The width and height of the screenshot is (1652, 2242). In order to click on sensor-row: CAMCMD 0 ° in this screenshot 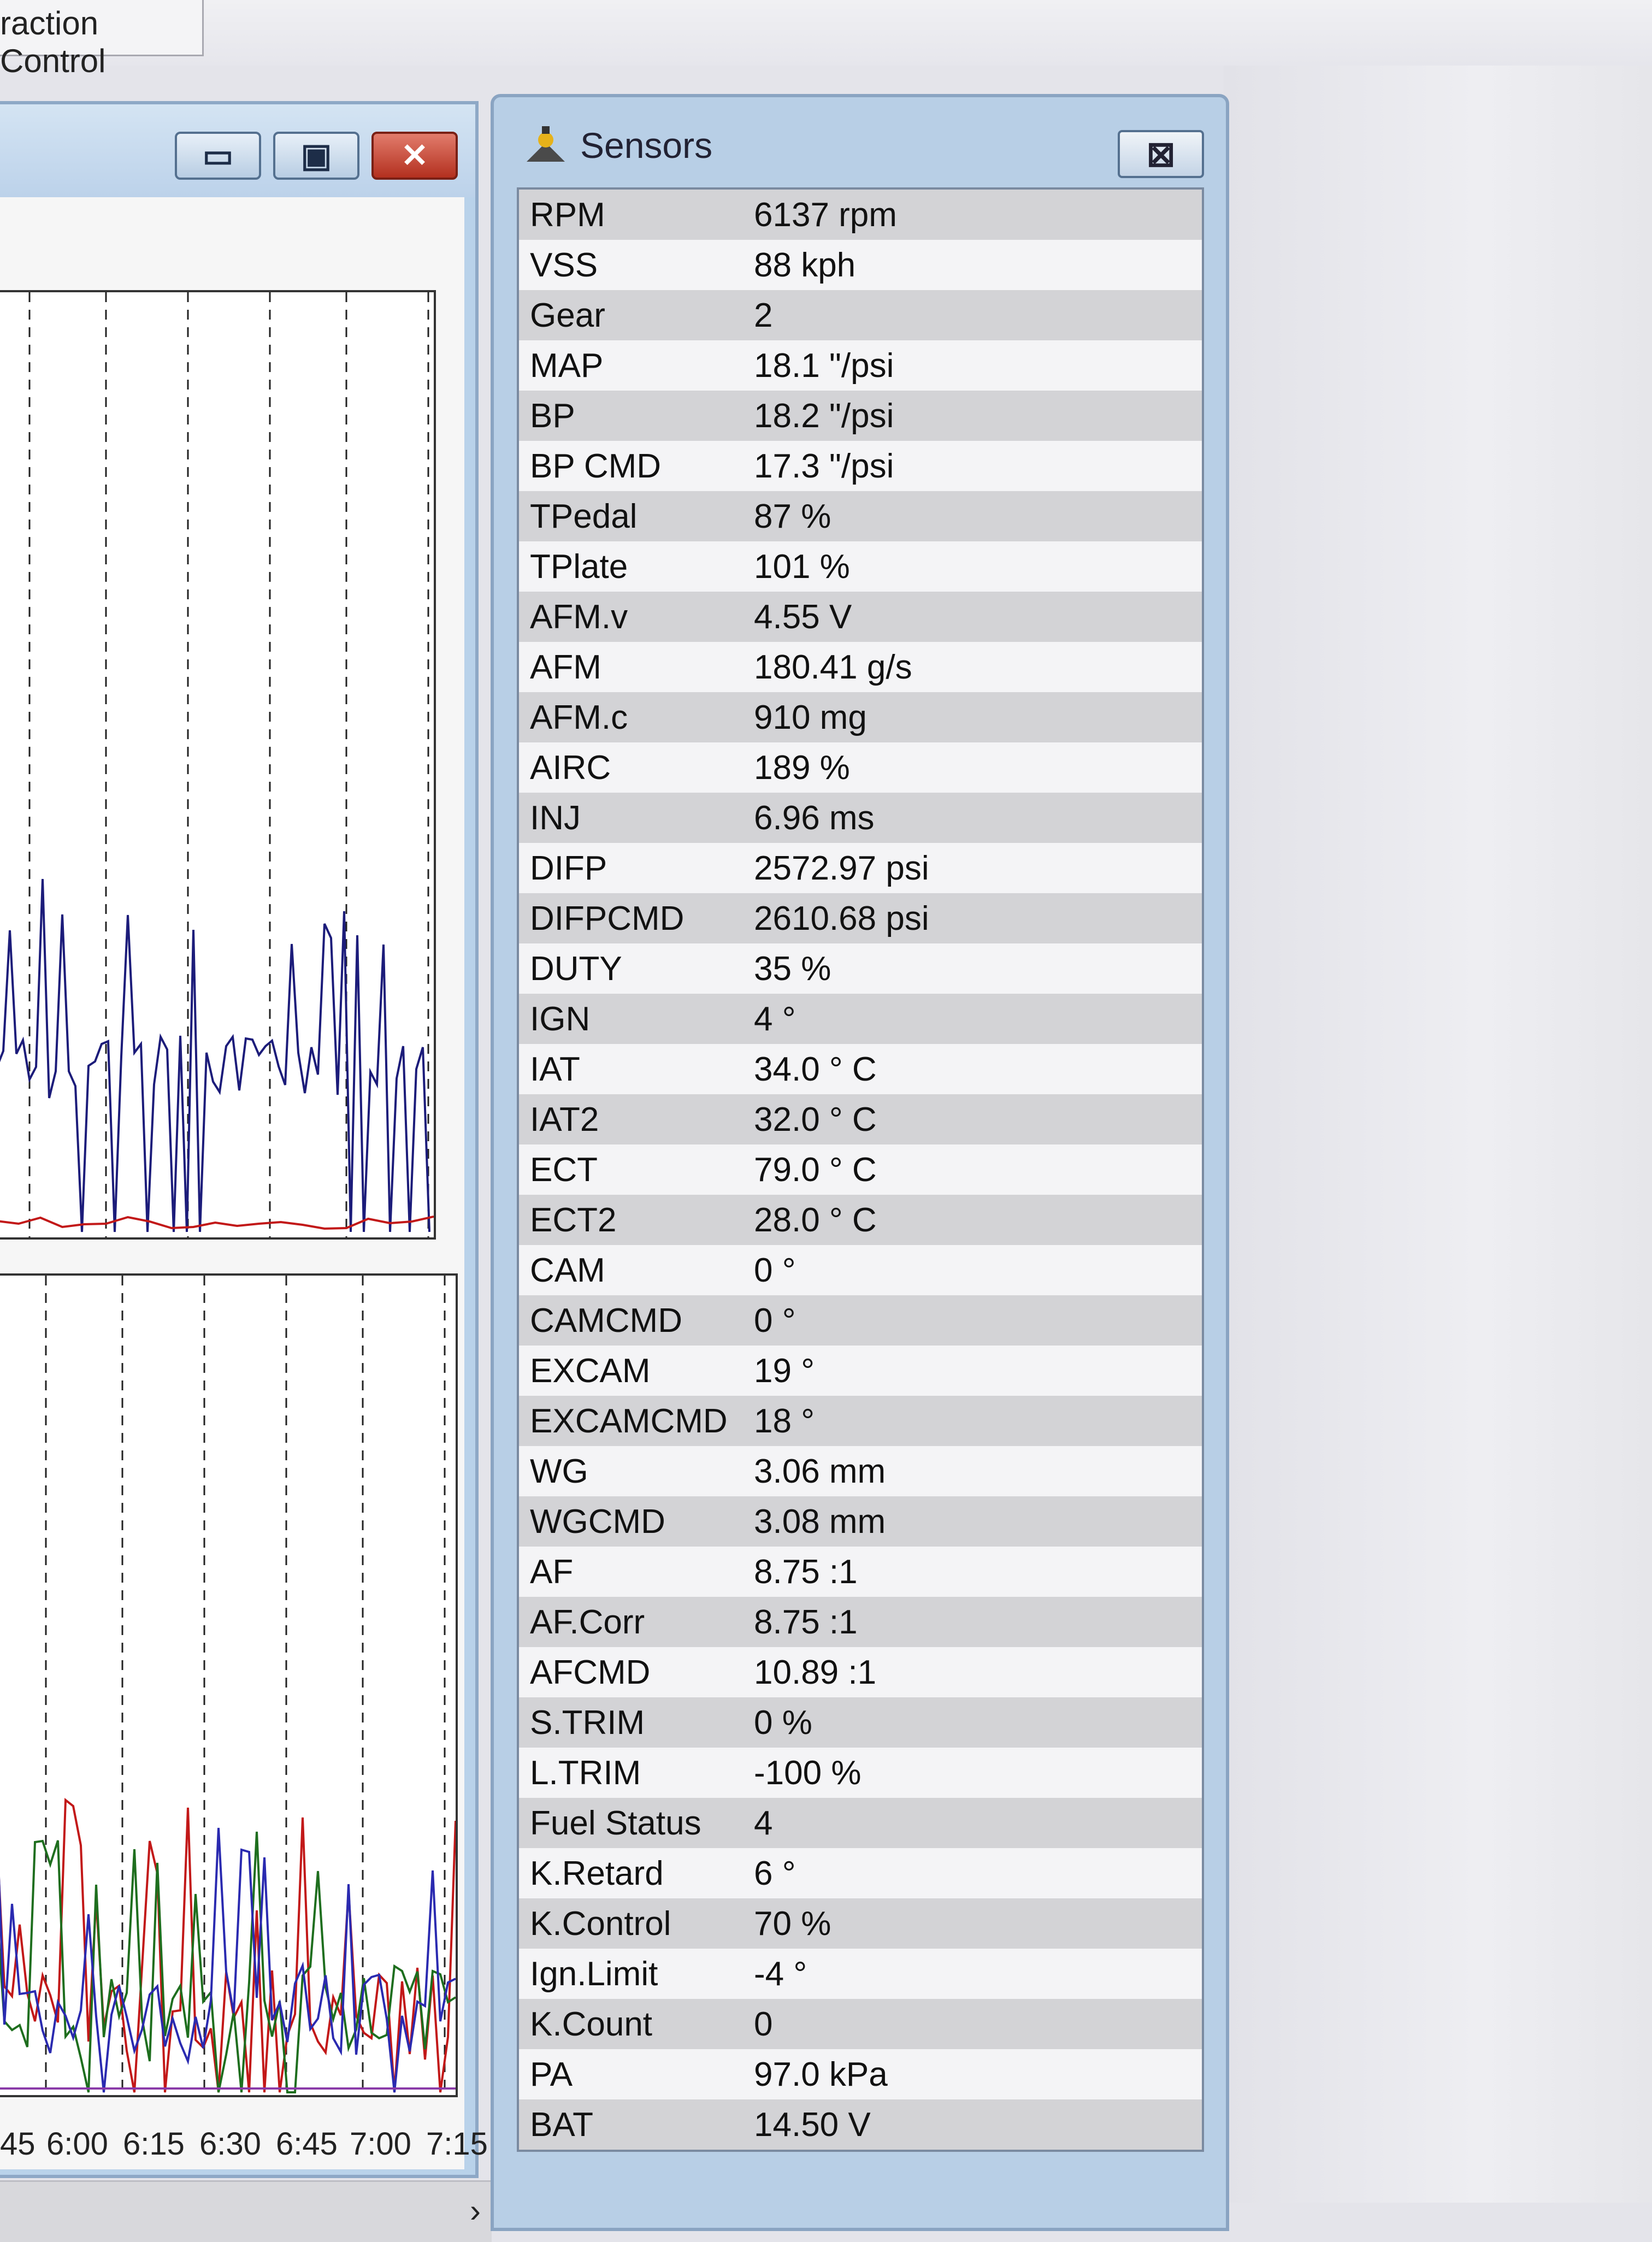, I will do `click(860, 1320)`.